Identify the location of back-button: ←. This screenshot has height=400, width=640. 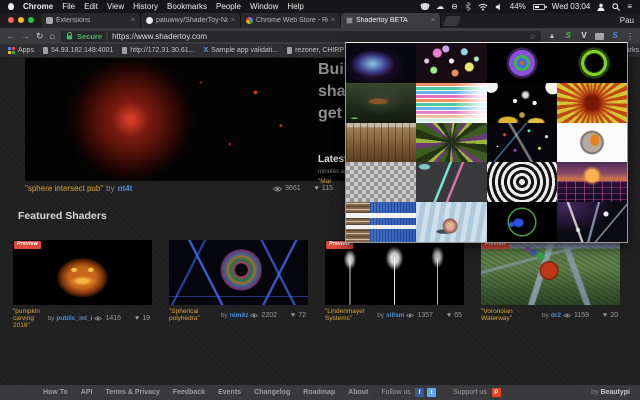
(10, 36).